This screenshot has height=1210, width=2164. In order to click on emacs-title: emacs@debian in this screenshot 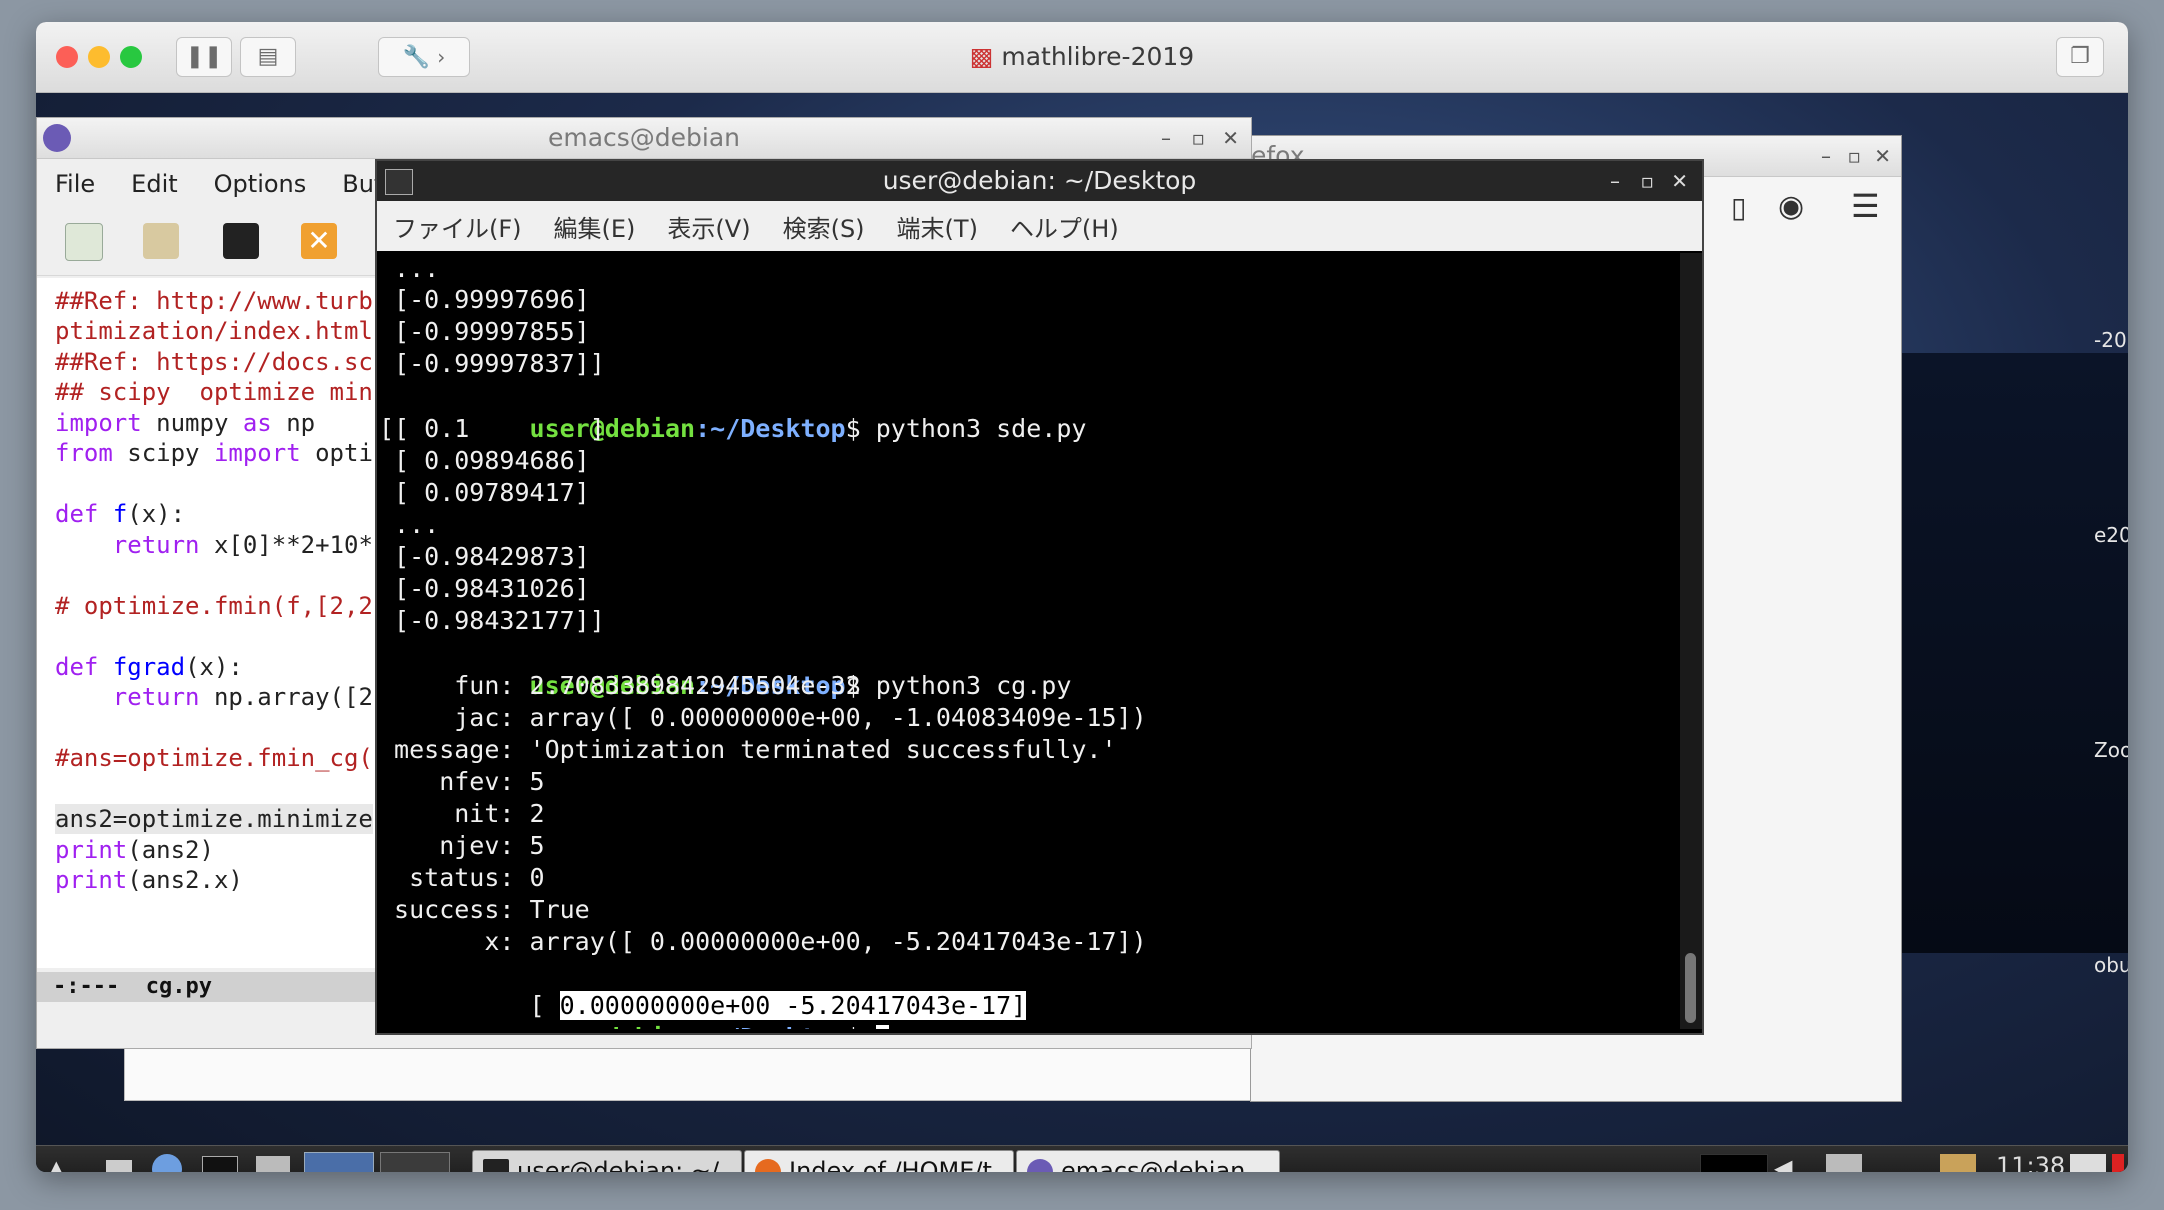, I will do `click(644, 137)`.